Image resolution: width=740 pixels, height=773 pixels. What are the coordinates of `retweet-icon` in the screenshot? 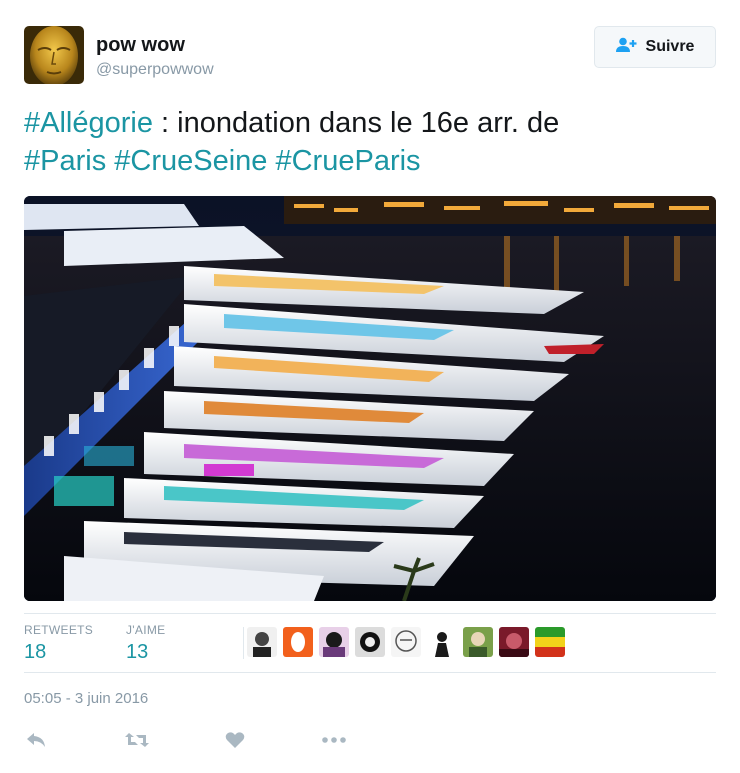 It's located at (137, 740).